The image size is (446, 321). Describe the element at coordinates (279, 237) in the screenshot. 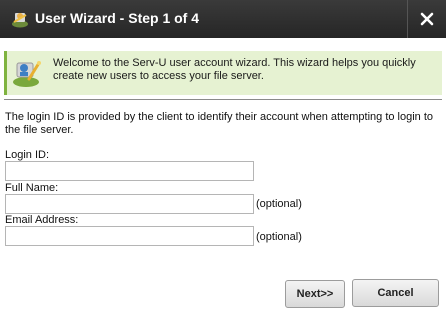

I see `email-optional-label: (optional)` at that location.